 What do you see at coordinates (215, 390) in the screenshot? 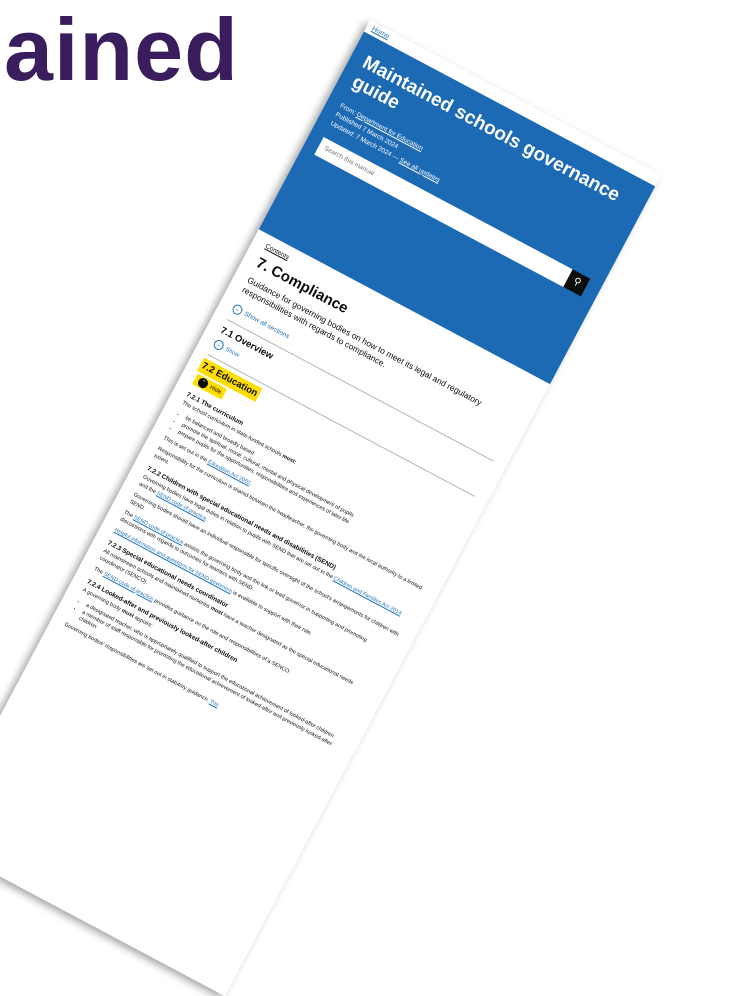
I see `toggle-label: Hide` at bounding box center [215, 390].